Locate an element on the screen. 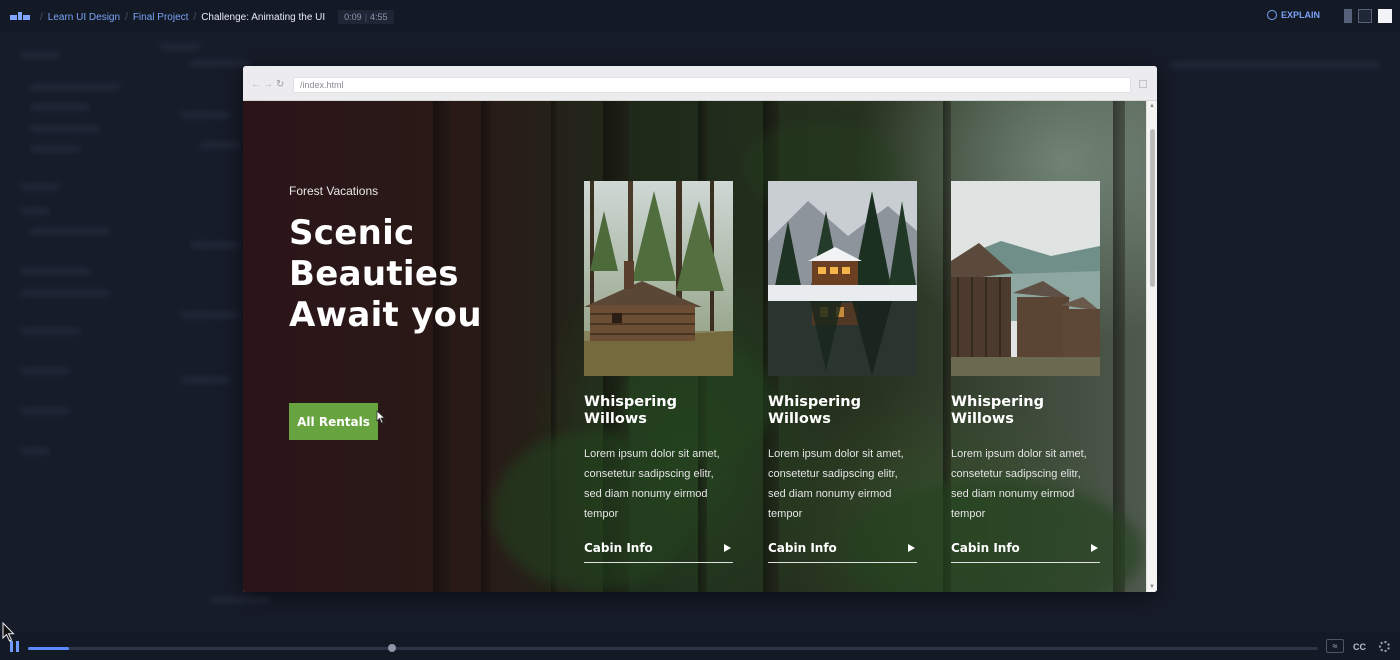 Image resolution: width=1400 pixels, height=660 pixels. breadcrumb-module: Final Project is located at coordinates (161, 17).